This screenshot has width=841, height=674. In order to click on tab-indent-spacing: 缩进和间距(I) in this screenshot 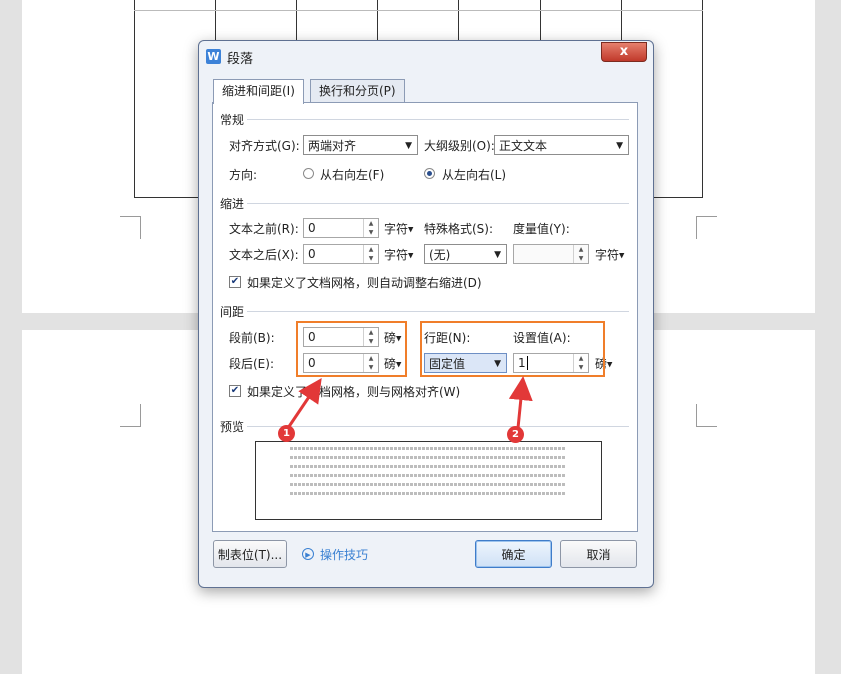, I will do `click(258, 91)`.